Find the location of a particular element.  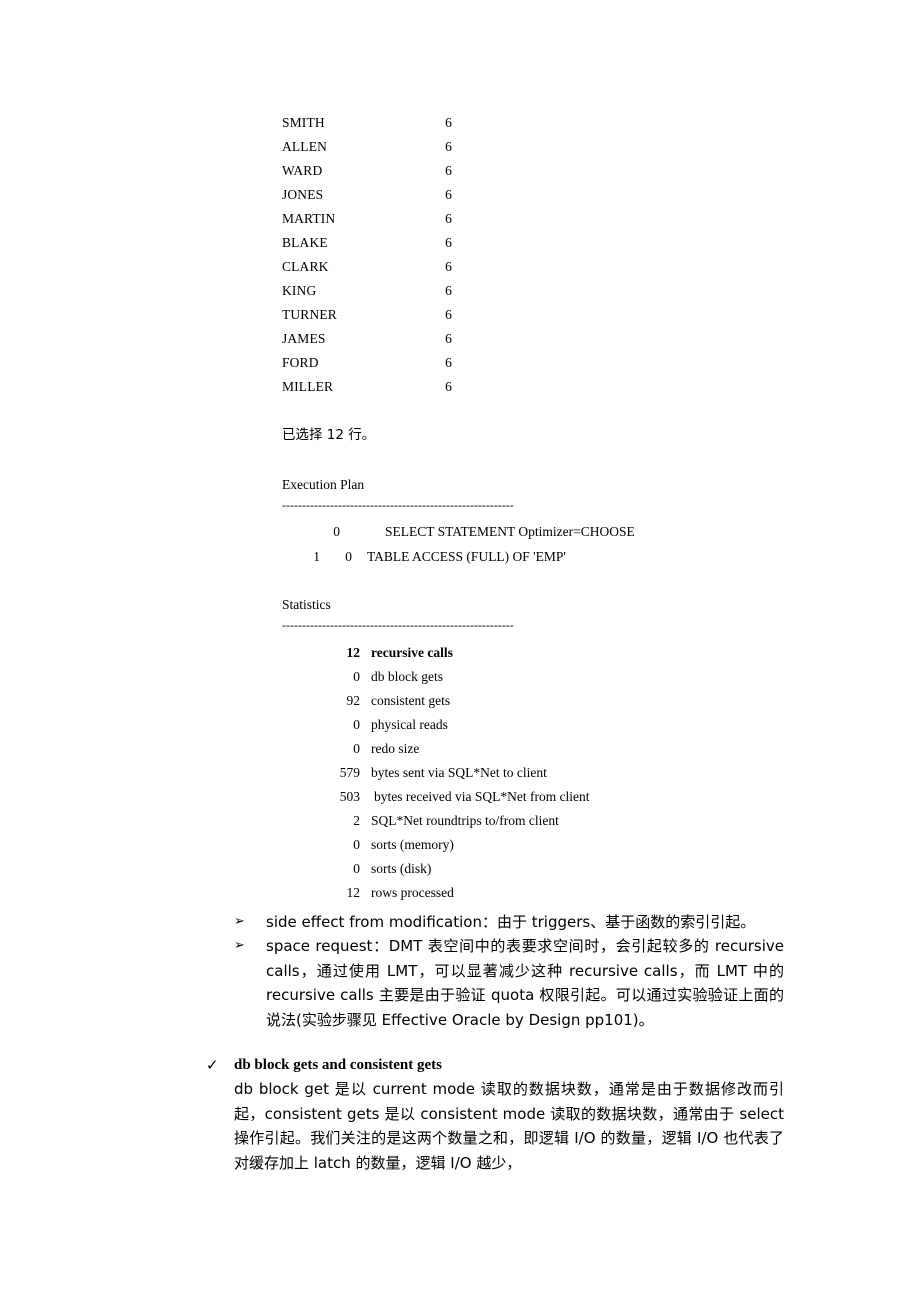

table-row: BLAKE 6 is located at coordinates (367, 242).